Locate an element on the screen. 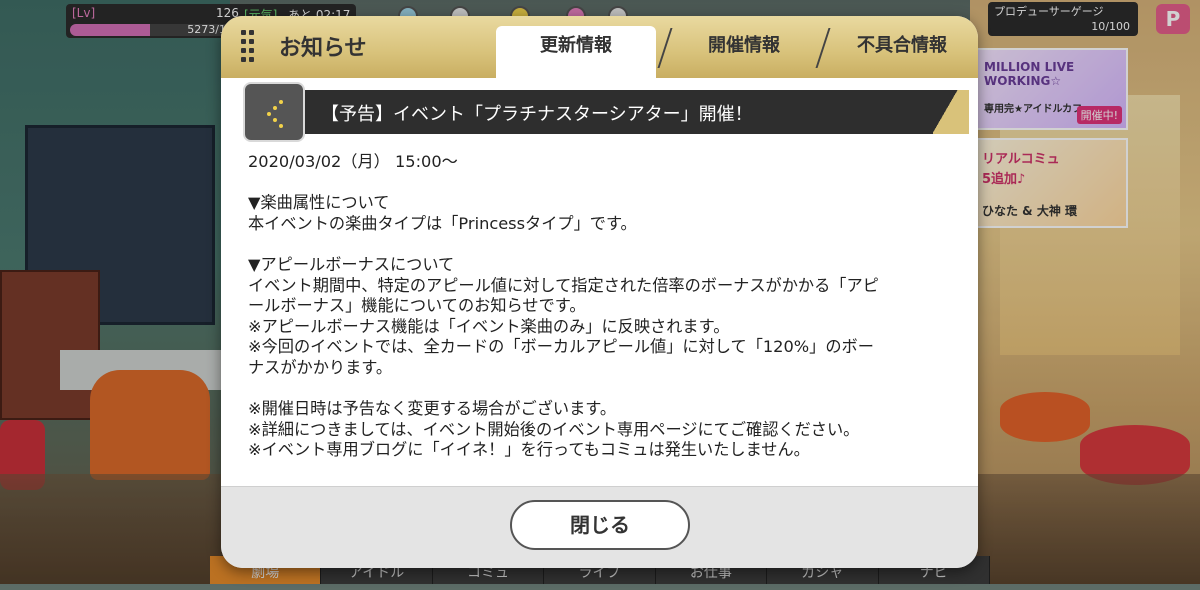 This screenshot has width=1200, height=590. back-button is located at coordinates (274, 112).